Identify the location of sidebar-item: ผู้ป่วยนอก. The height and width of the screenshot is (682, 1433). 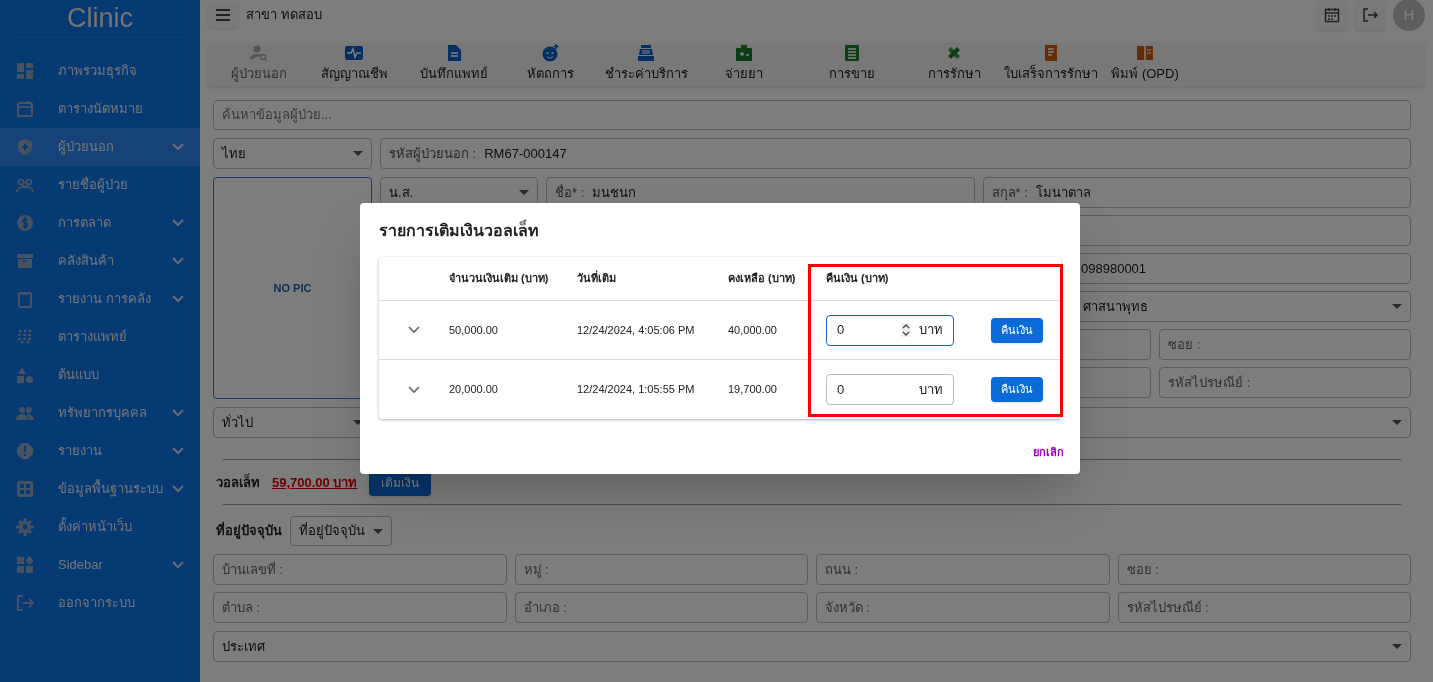
(100, 147).